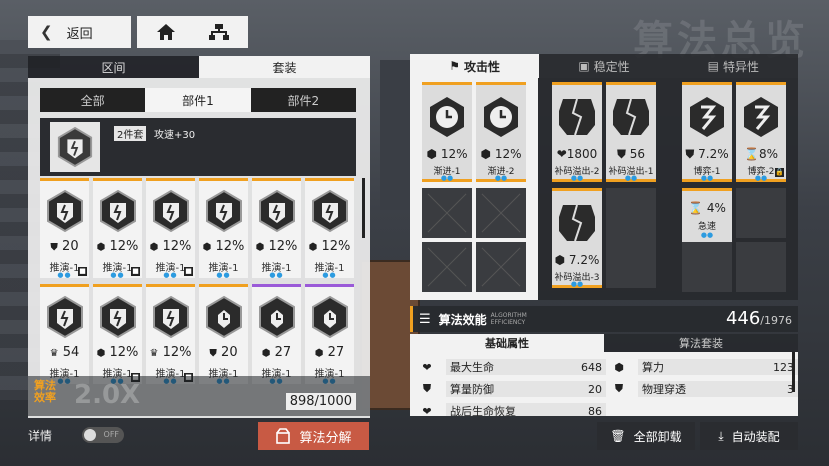 Image resolution: width=829 pixels, height=466 pixels. Describe the element at coordinates (113, 67) in the screenshot. I see `tab-interval: 区间` at that location.